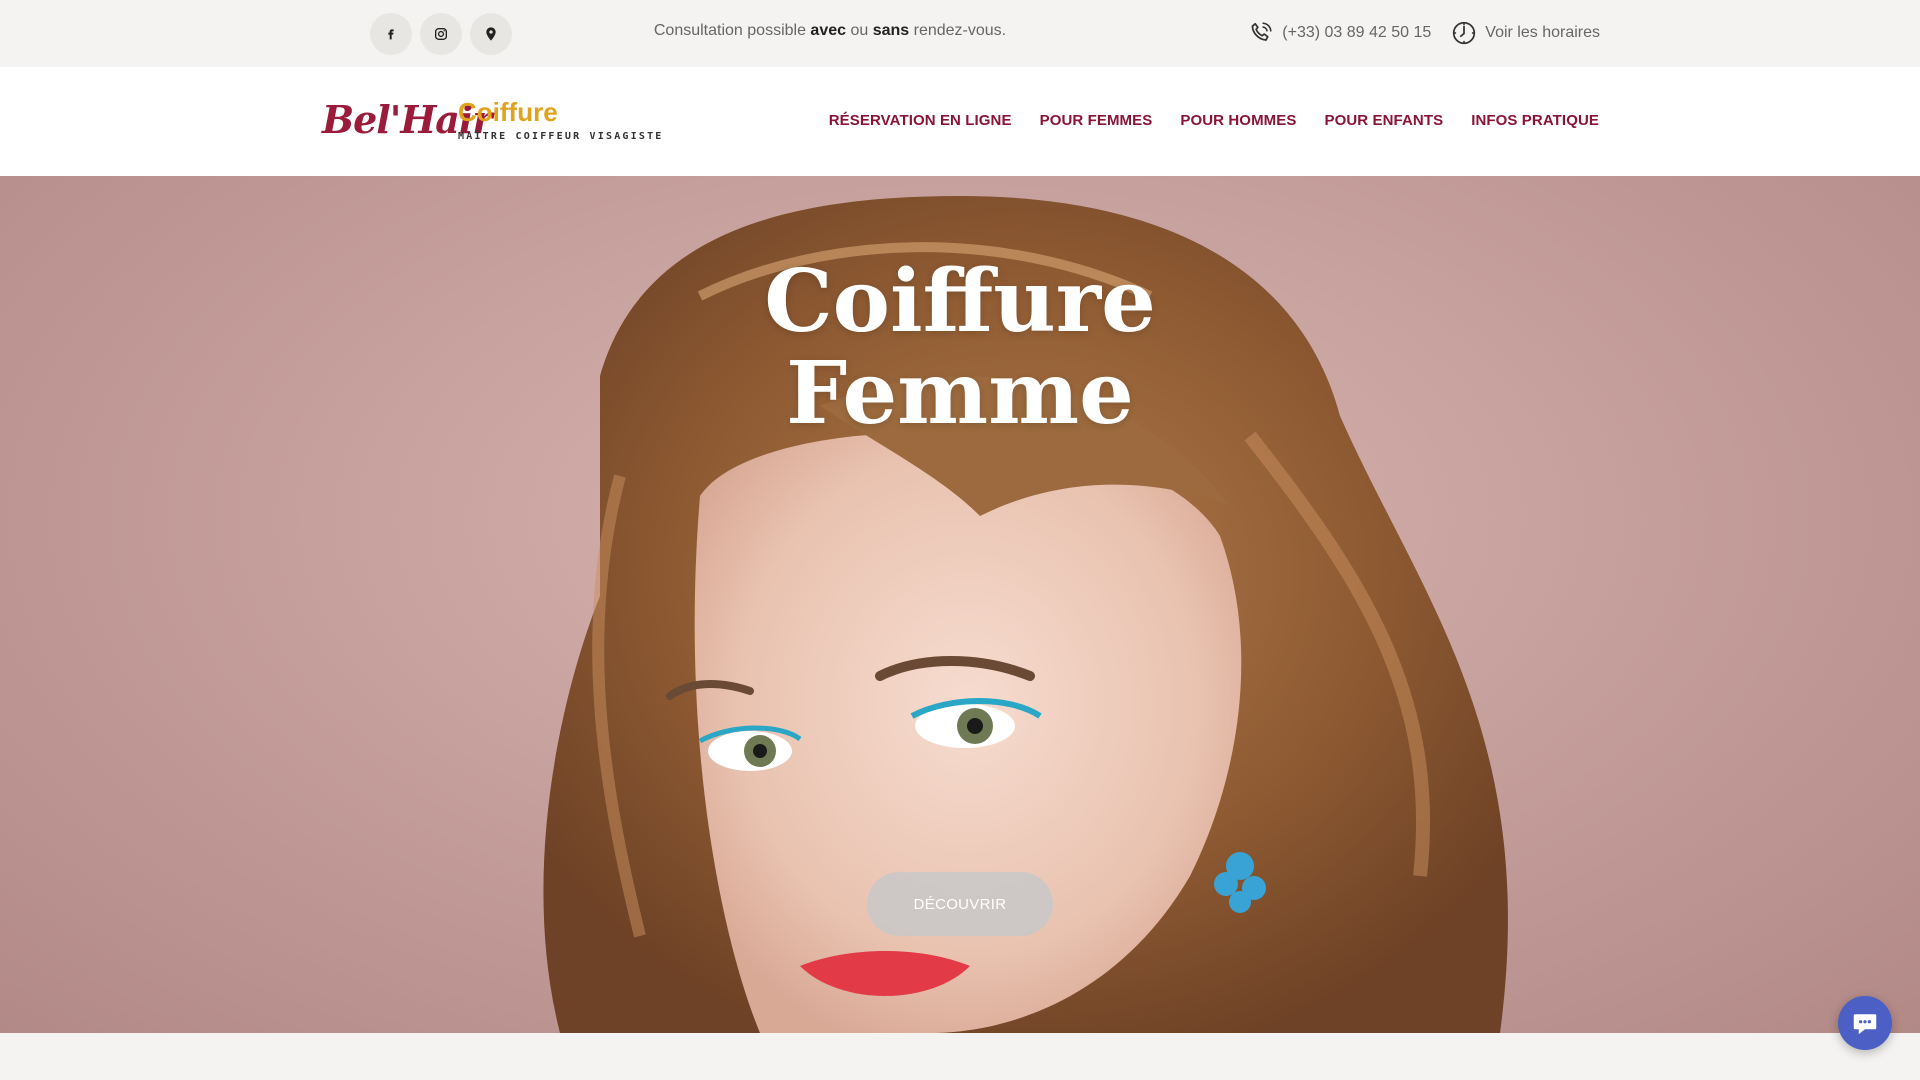 This screenshot has height=1080, width=1920. What do you see at coordinates (1261, 31) in the screenshot?
I see `phone-icon` at bounding box center [1261, 31].